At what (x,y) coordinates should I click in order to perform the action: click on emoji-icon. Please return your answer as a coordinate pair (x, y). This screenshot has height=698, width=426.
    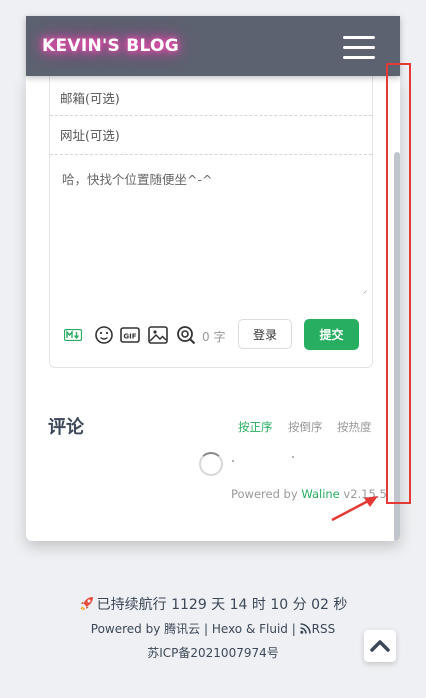
    Looking at the image, I should click on (104, 335).